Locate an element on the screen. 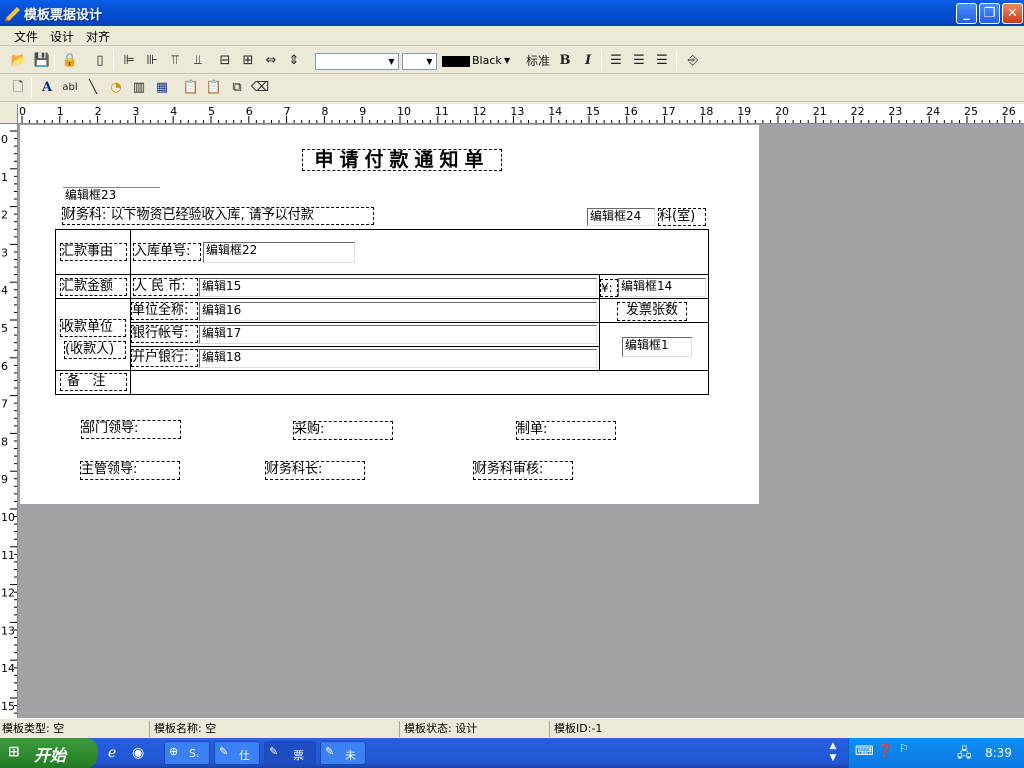 This screenshot has width=1024, height=768. close-button: ✕ is located at coordinates (1012, 13).